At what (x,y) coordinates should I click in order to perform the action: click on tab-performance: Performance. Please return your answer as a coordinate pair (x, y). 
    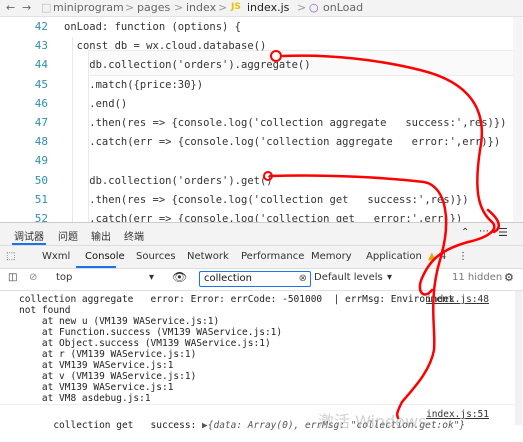
    Looking at the image, I should click on (272, 256).